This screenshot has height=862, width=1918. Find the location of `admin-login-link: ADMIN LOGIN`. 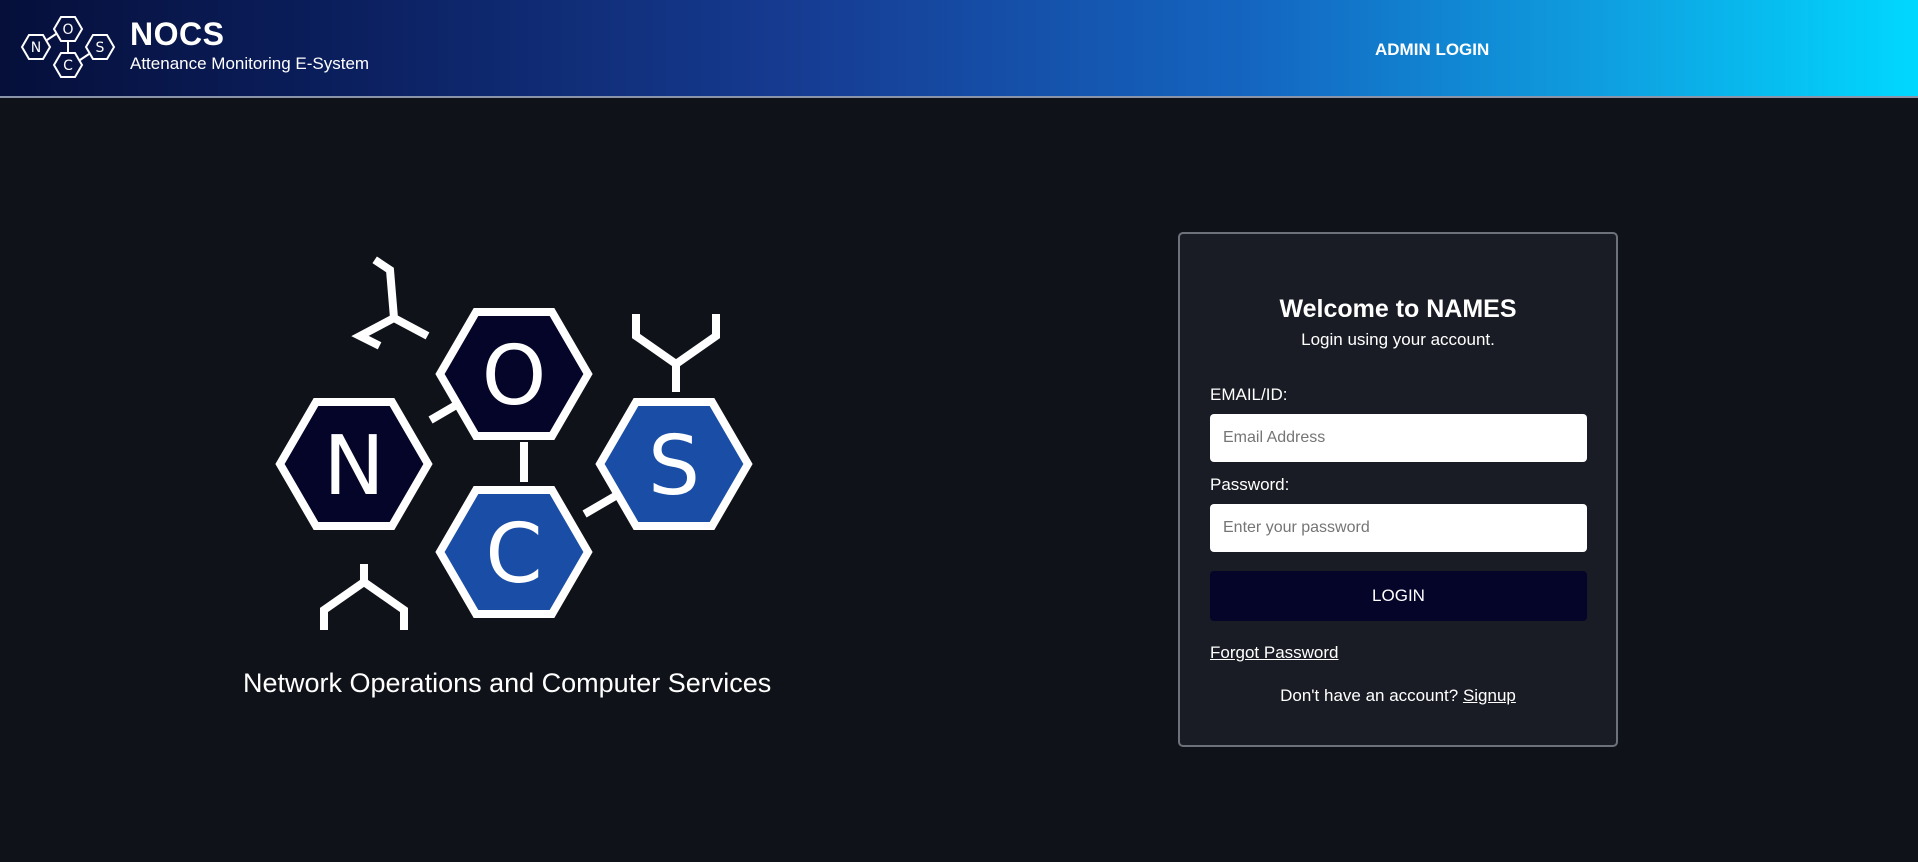

admin-login-link: ADMIN LOGIN is located at coordinates (1432, 49).